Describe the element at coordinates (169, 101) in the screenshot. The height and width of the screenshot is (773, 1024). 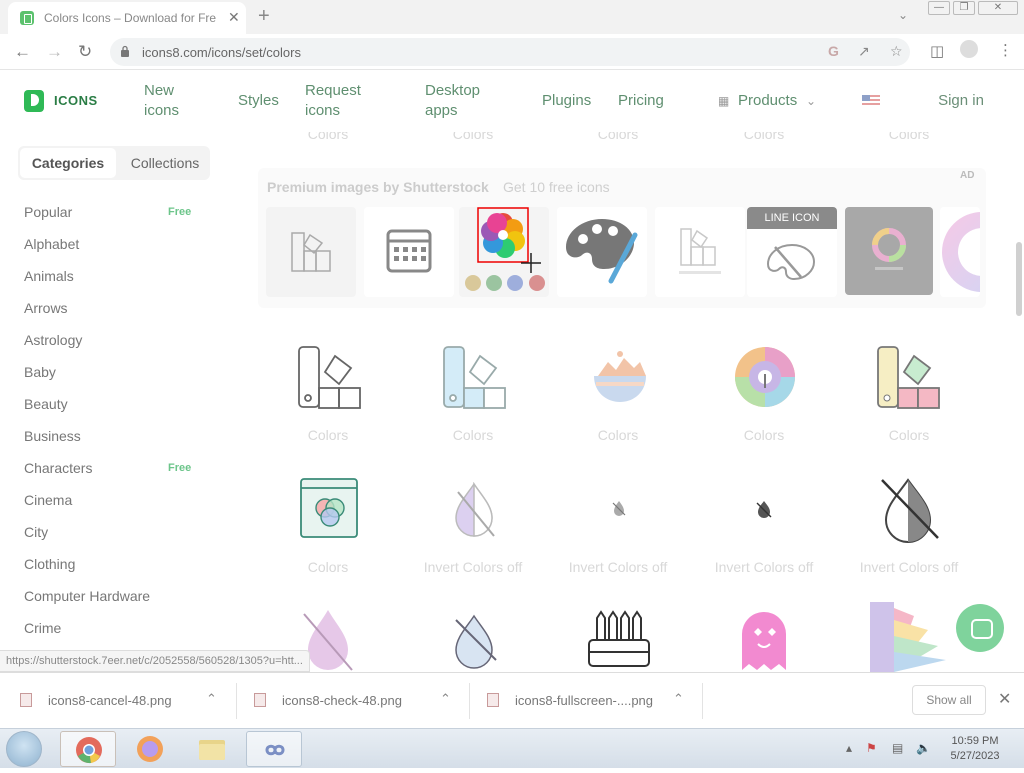
I see `nav-new-icons: New icons` at that location.